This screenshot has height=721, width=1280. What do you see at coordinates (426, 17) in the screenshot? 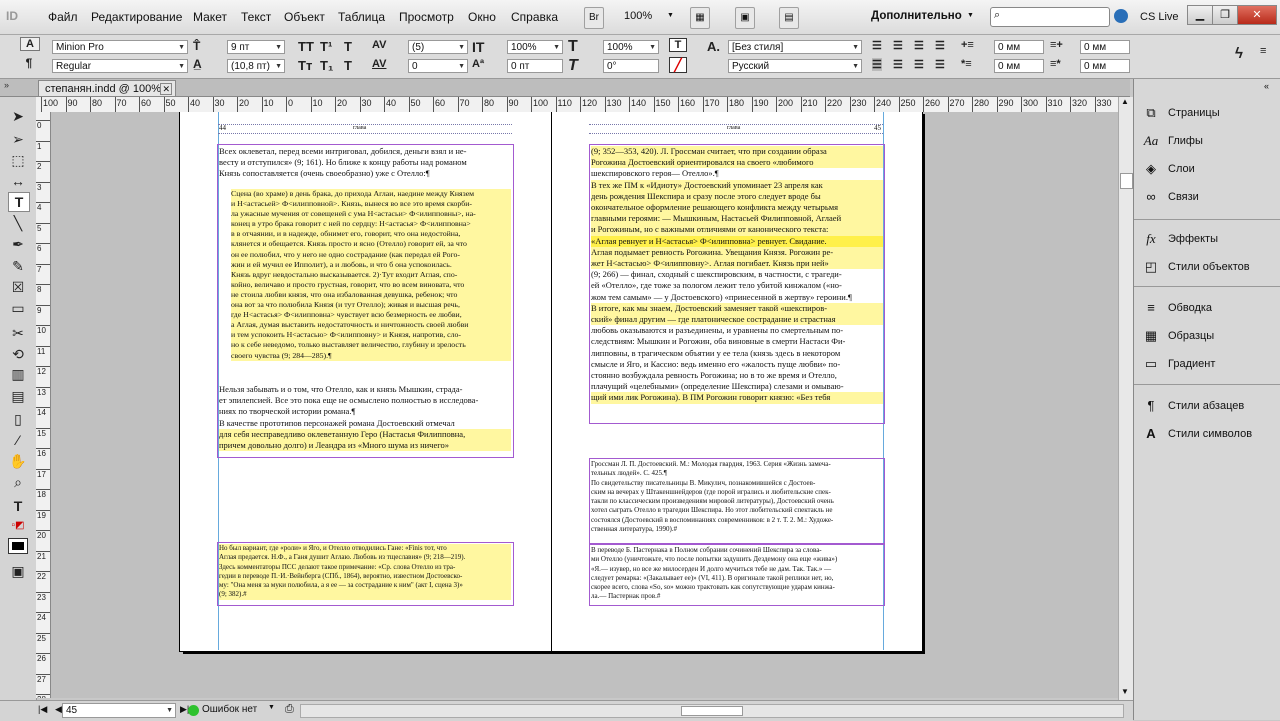
I see `menu-view: Просмотр` at bounding box center [426, 17].